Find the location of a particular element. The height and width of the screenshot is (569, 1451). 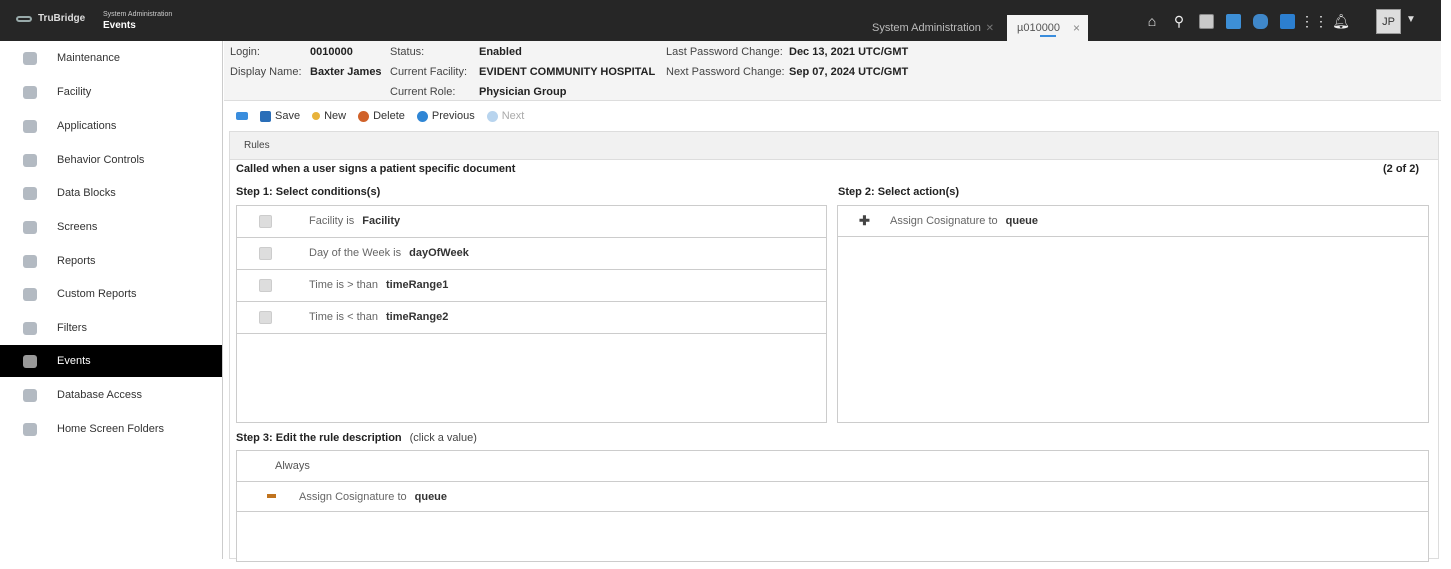

edit-window-icon is located at coordinates (1287, 21).